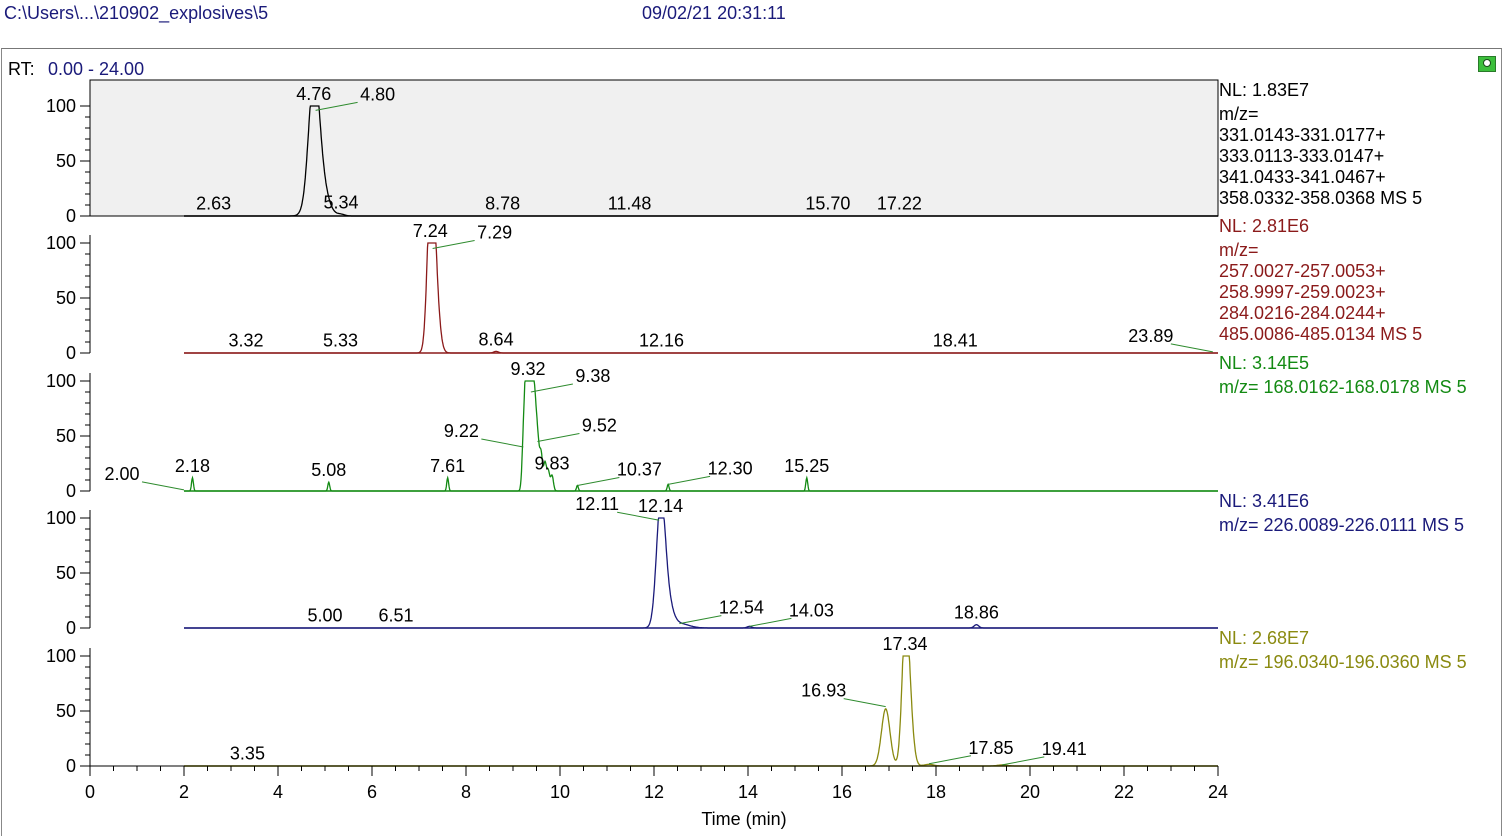  Describe the element at coordinates (447, 466) in the screenshot. I see `peak-label: 7.61` at that location.